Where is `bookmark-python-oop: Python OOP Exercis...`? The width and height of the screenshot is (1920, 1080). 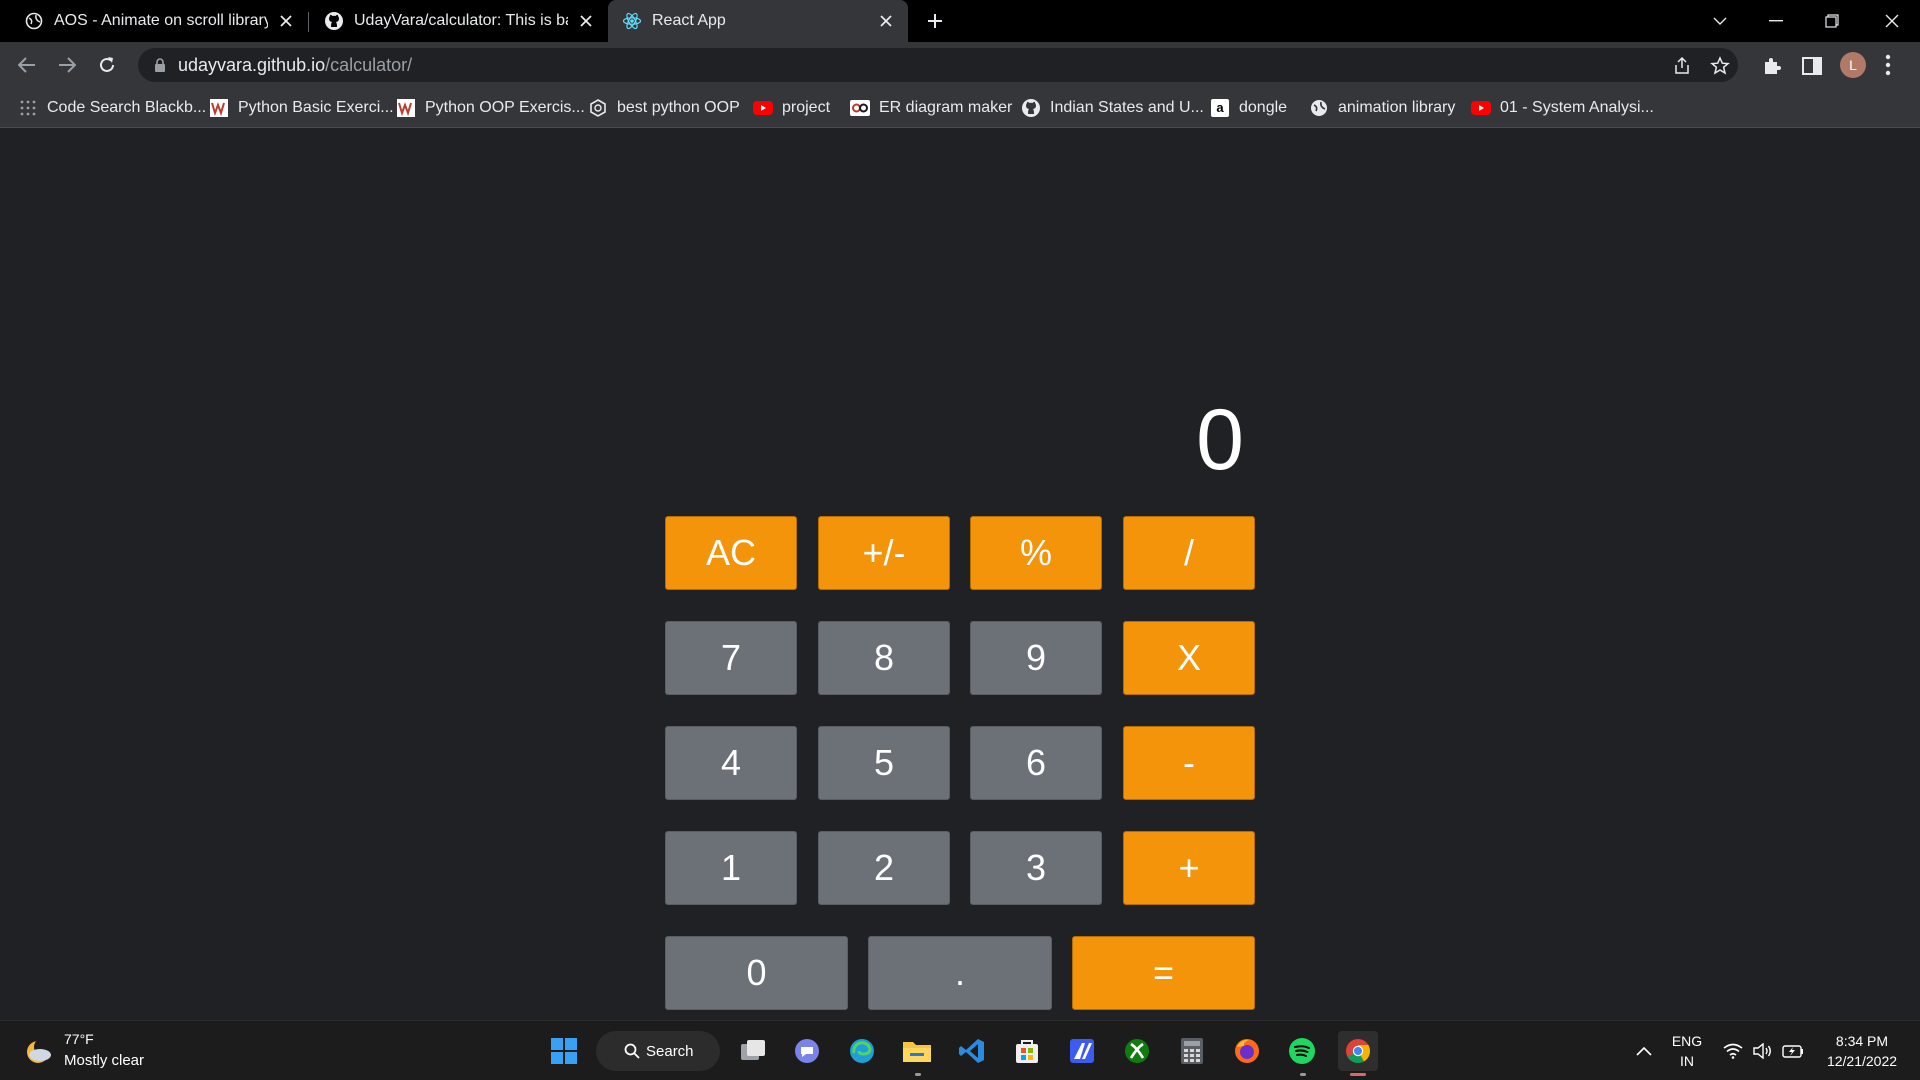 bookmark-python-oop: Python OOP Exercis... is located at coordinates (490, 108).